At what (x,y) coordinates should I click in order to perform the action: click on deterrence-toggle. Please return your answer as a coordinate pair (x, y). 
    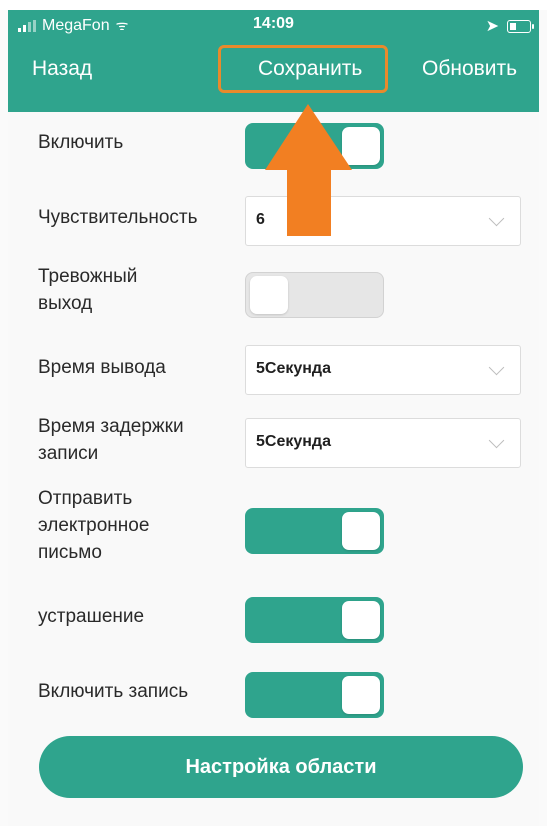
    Looking at the image, I should click on (314, 620).